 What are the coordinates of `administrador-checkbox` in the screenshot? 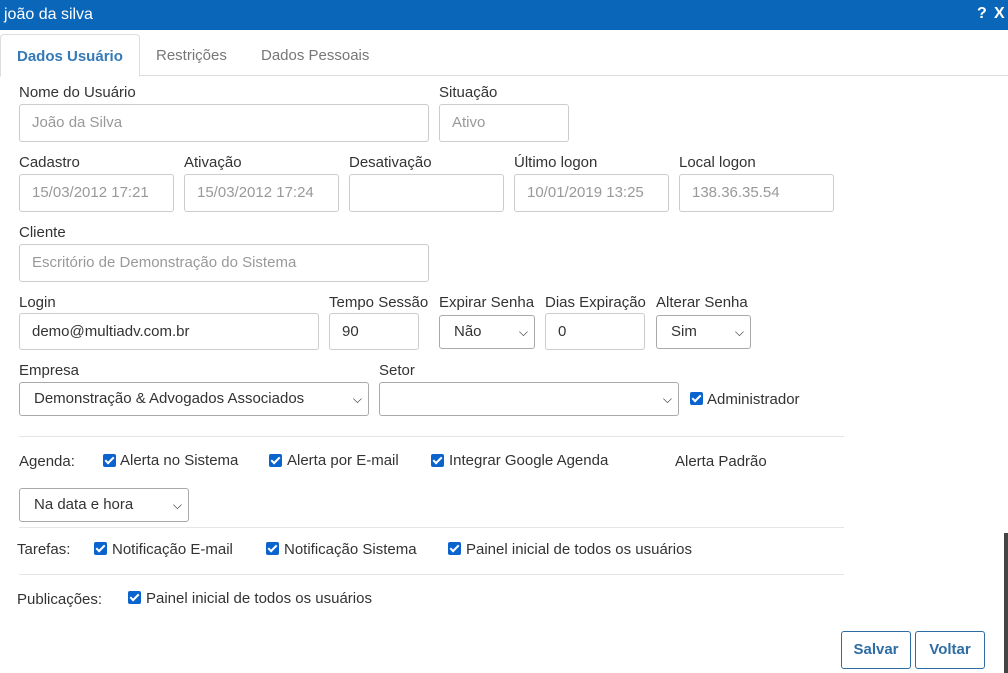 It's located at (696, 398).